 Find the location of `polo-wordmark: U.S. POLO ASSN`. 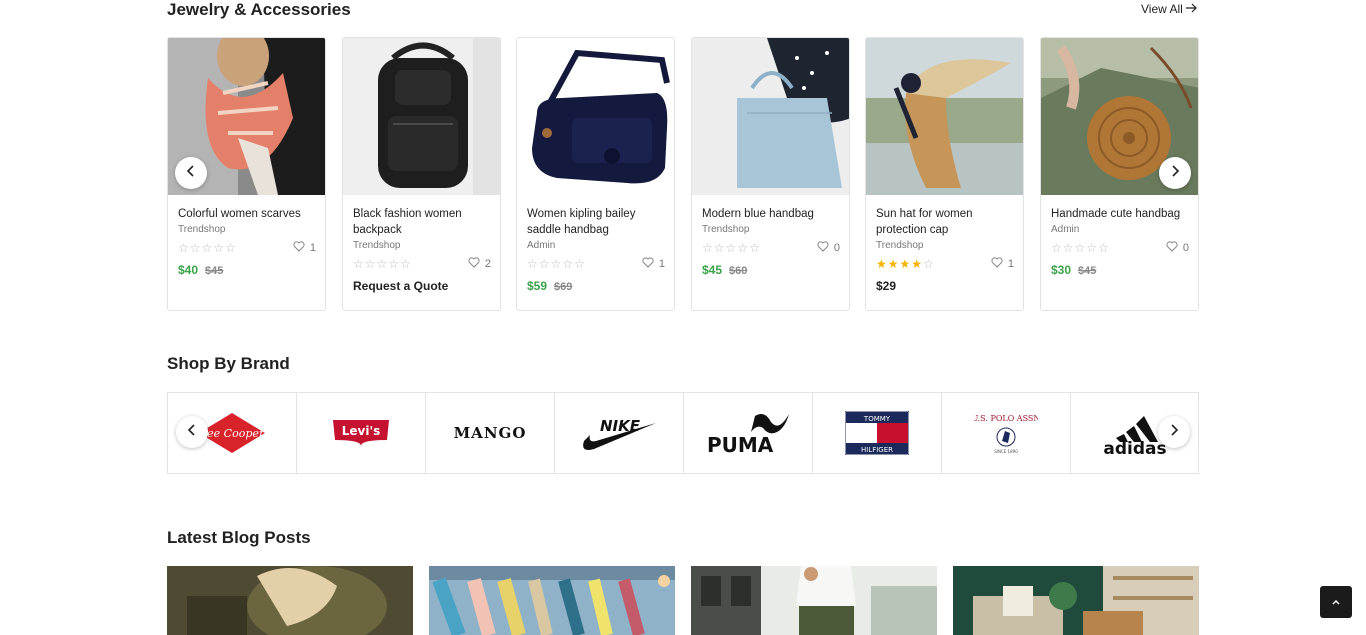

polo-wordmark: U.S. POLO ASSN is located at coordinates (1006, 418).